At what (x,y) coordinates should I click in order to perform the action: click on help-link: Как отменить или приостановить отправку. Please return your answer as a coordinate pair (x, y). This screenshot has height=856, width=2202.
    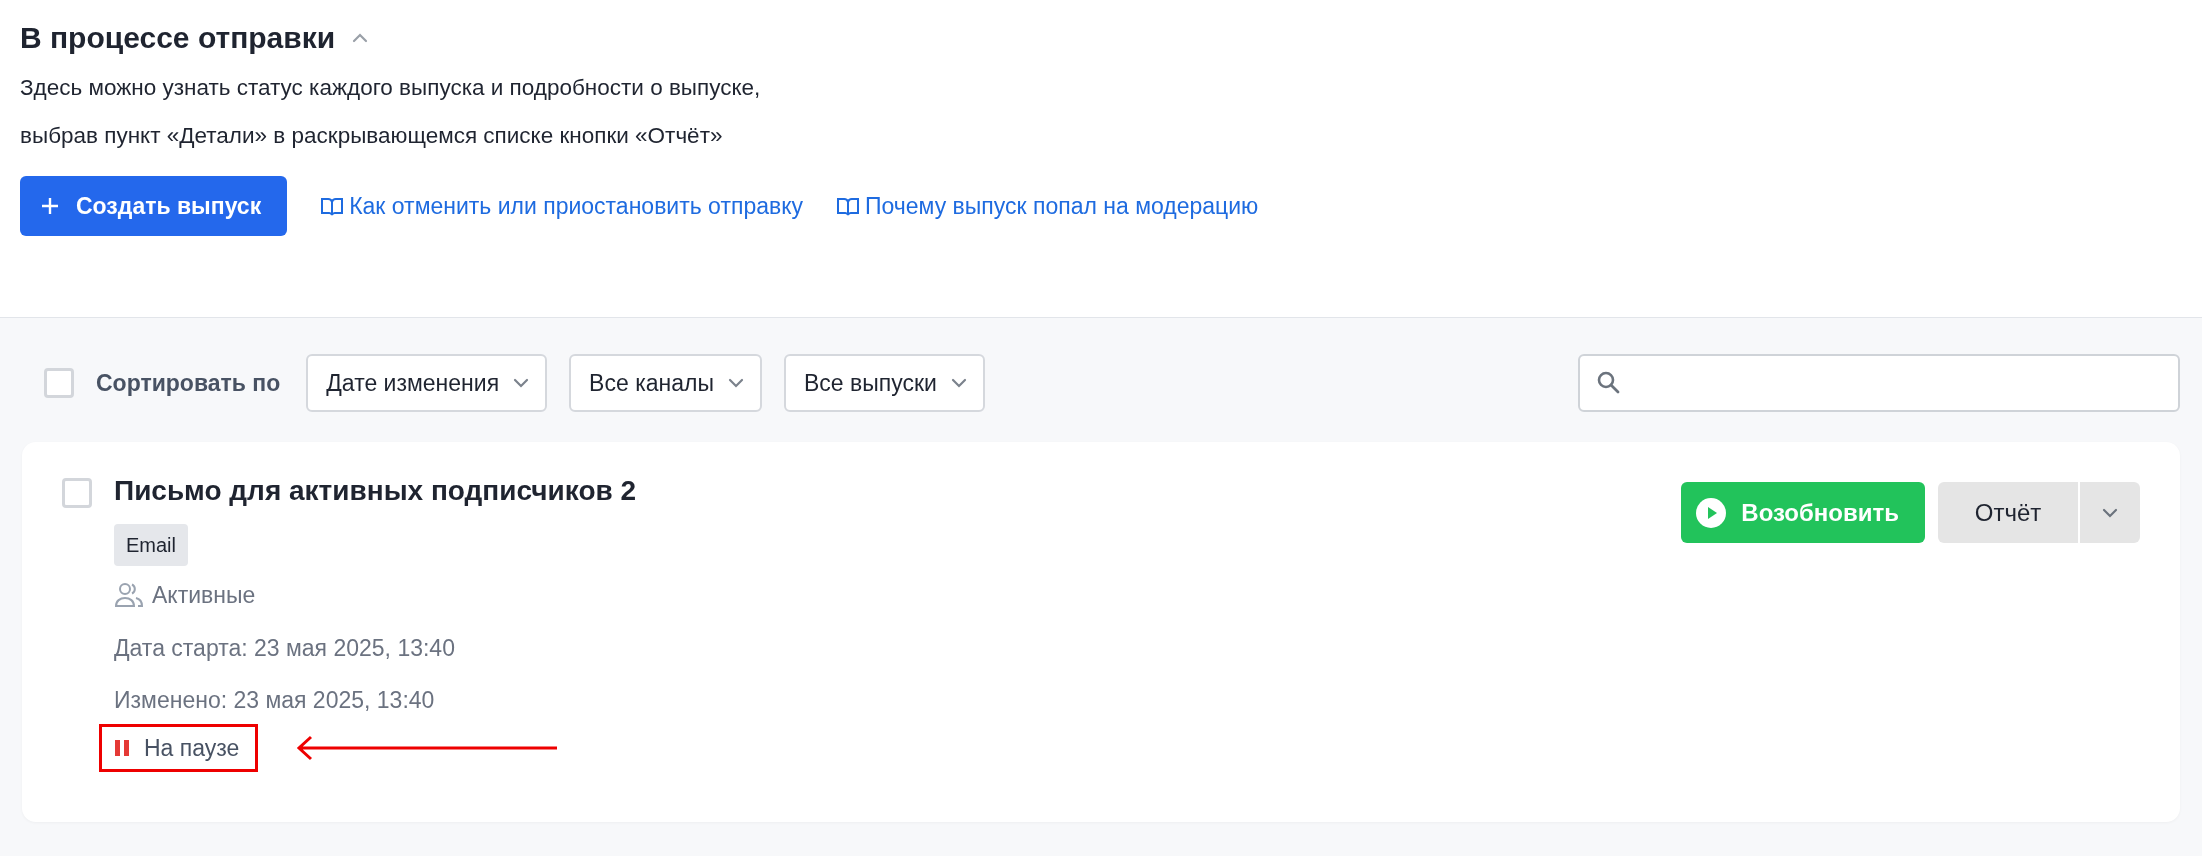
    Looking at the image, I should click on (562, 206).